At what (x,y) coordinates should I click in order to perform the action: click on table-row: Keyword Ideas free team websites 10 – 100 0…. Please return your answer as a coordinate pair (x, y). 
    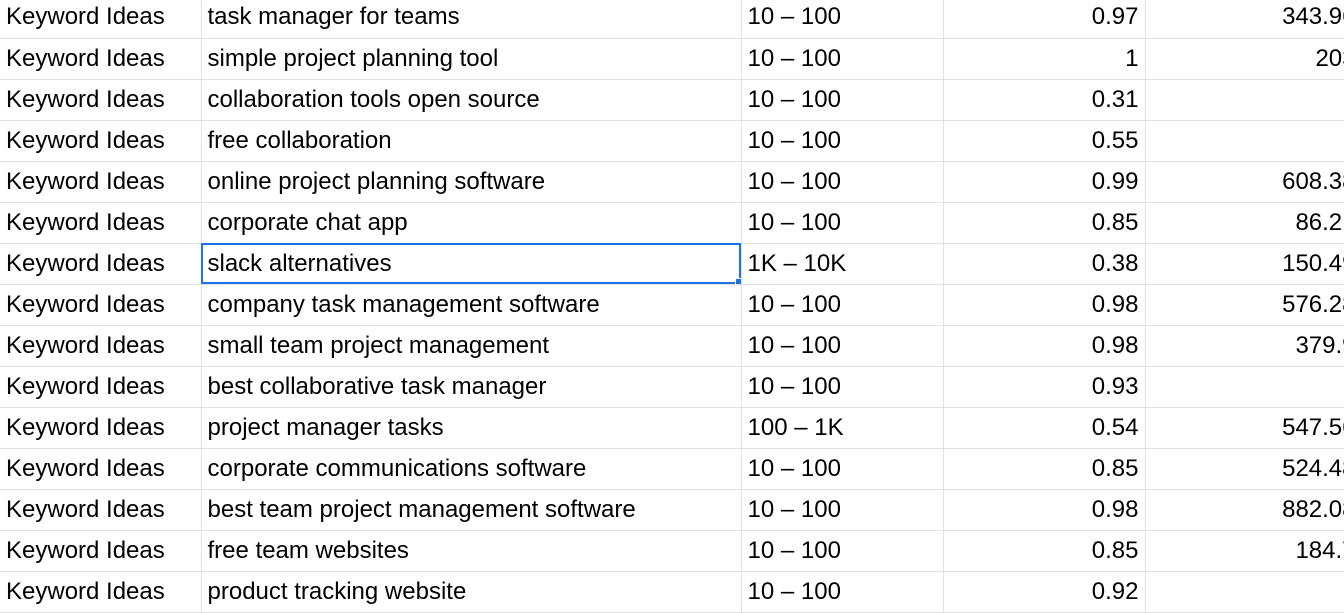
    Looking at the image, I should click on (672, 551).